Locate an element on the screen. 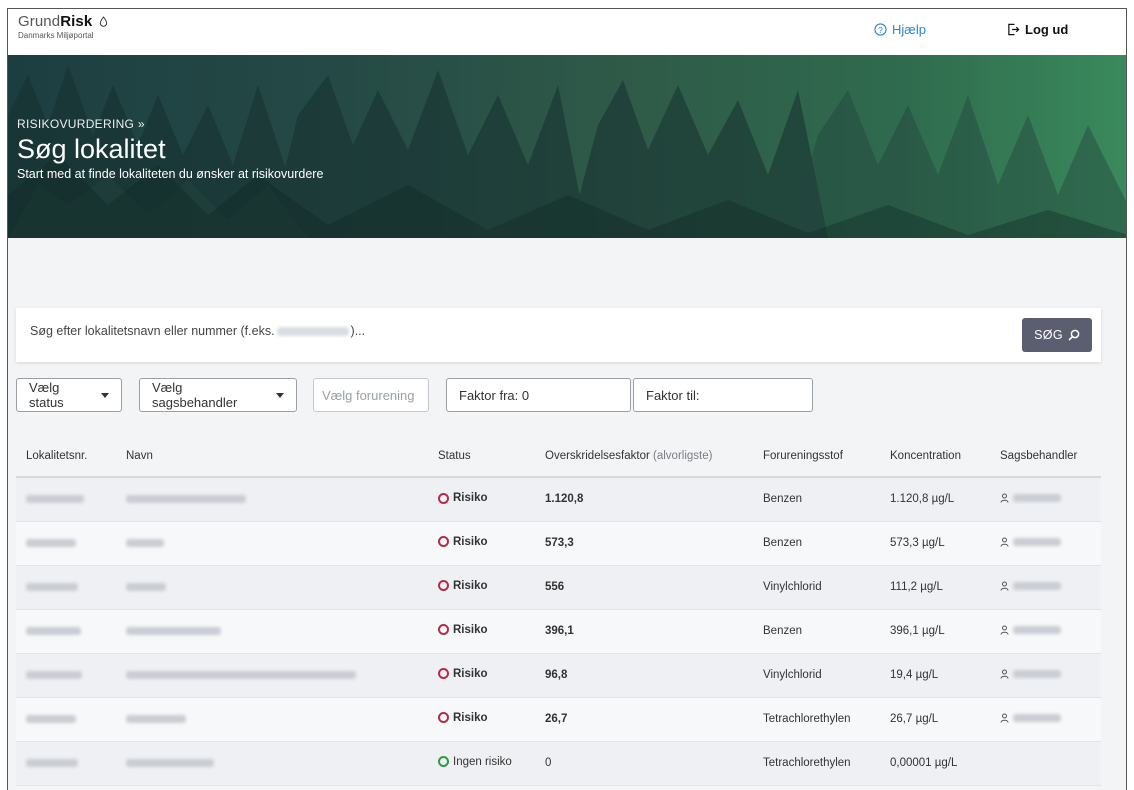 The image size is (1134, 790). row-factor-cell: 1.120,8 is located at coordinates (564, 499).